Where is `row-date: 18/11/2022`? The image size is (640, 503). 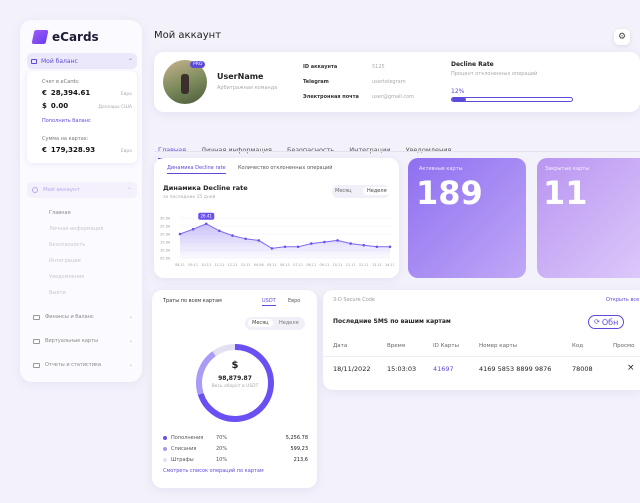 row-date: 18/11/2022 is located at coordinates (352, 369).